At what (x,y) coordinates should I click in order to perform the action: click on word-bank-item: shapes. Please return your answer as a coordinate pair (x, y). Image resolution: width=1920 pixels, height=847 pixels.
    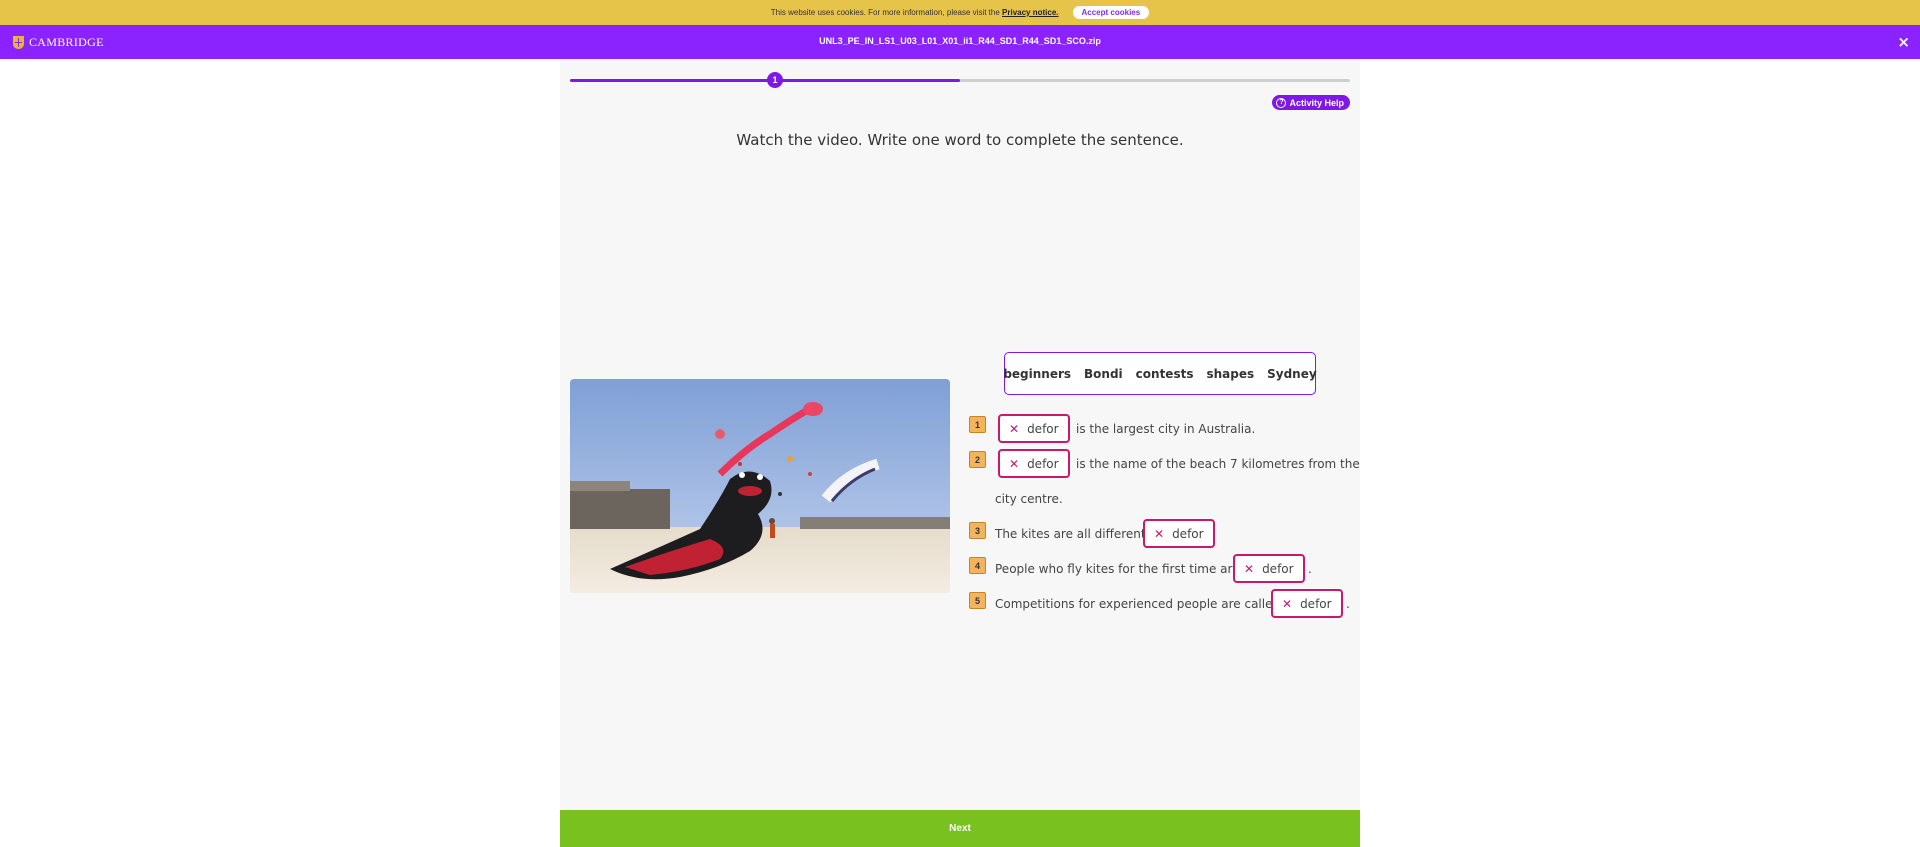
    Looking at the image, I should click on (1230, 373).